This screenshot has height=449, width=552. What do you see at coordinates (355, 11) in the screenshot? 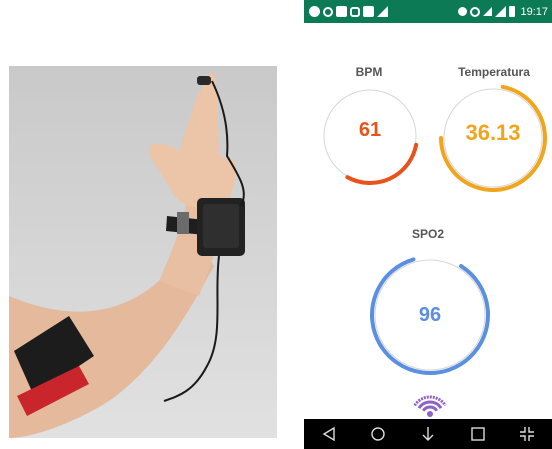
I see `instagram-icon` at bounding box center [355, 11].